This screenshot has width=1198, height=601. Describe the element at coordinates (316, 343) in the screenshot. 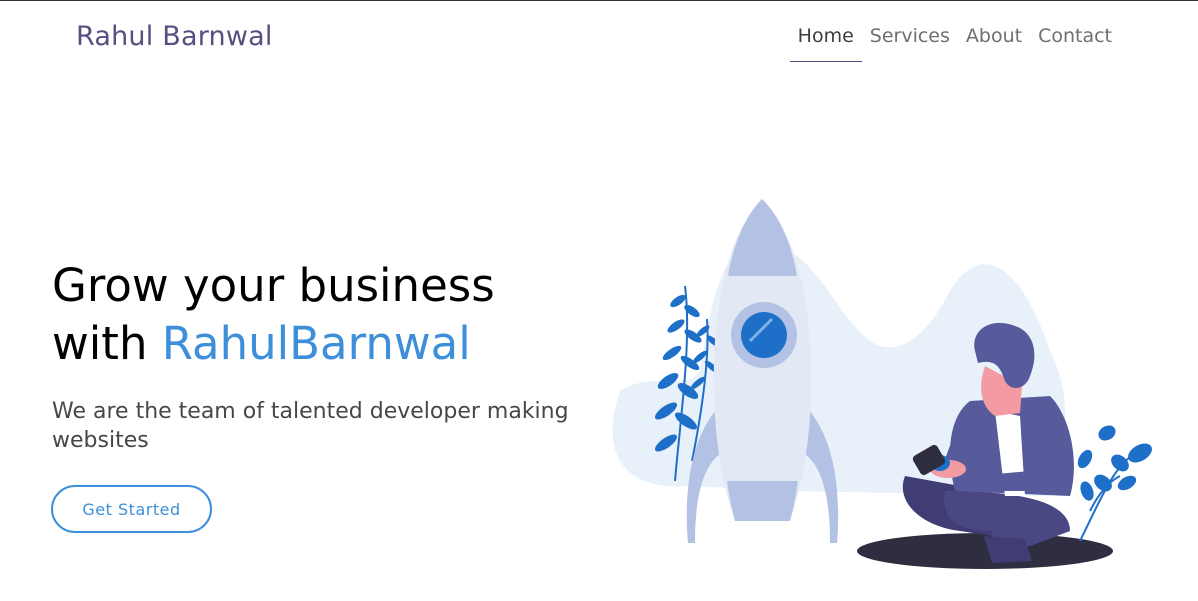

I see `hero-title-accent: RahulBarnwal` at that location.